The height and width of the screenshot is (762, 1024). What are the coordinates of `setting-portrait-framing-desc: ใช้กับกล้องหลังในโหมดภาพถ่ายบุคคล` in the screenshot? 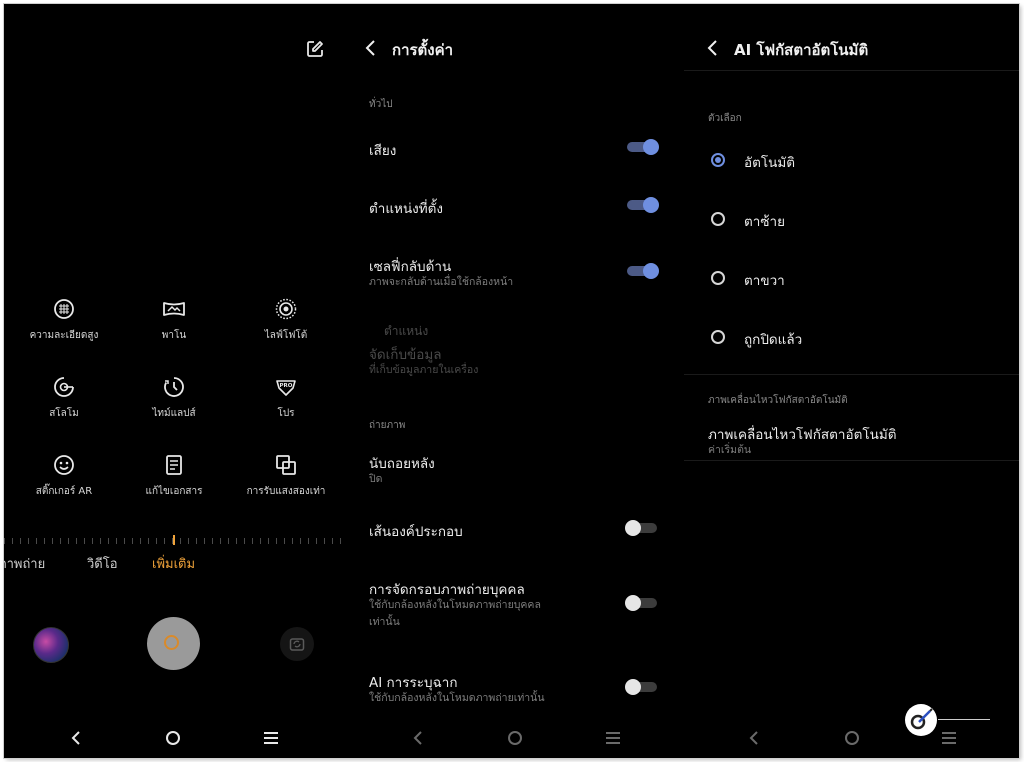 It's located at (455, 605).